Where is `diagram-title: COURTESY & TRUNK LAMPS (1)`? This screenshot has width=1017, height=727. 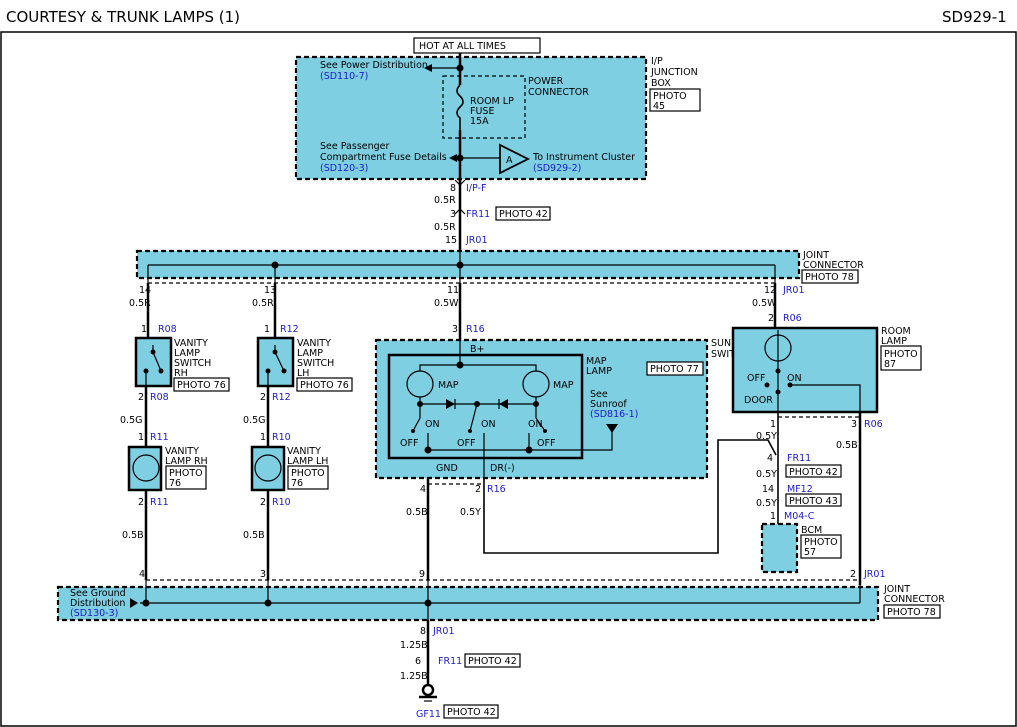
diagram-title: COURTESY & TRUNK LAMPS (1) is located at coordinates (123, 17).